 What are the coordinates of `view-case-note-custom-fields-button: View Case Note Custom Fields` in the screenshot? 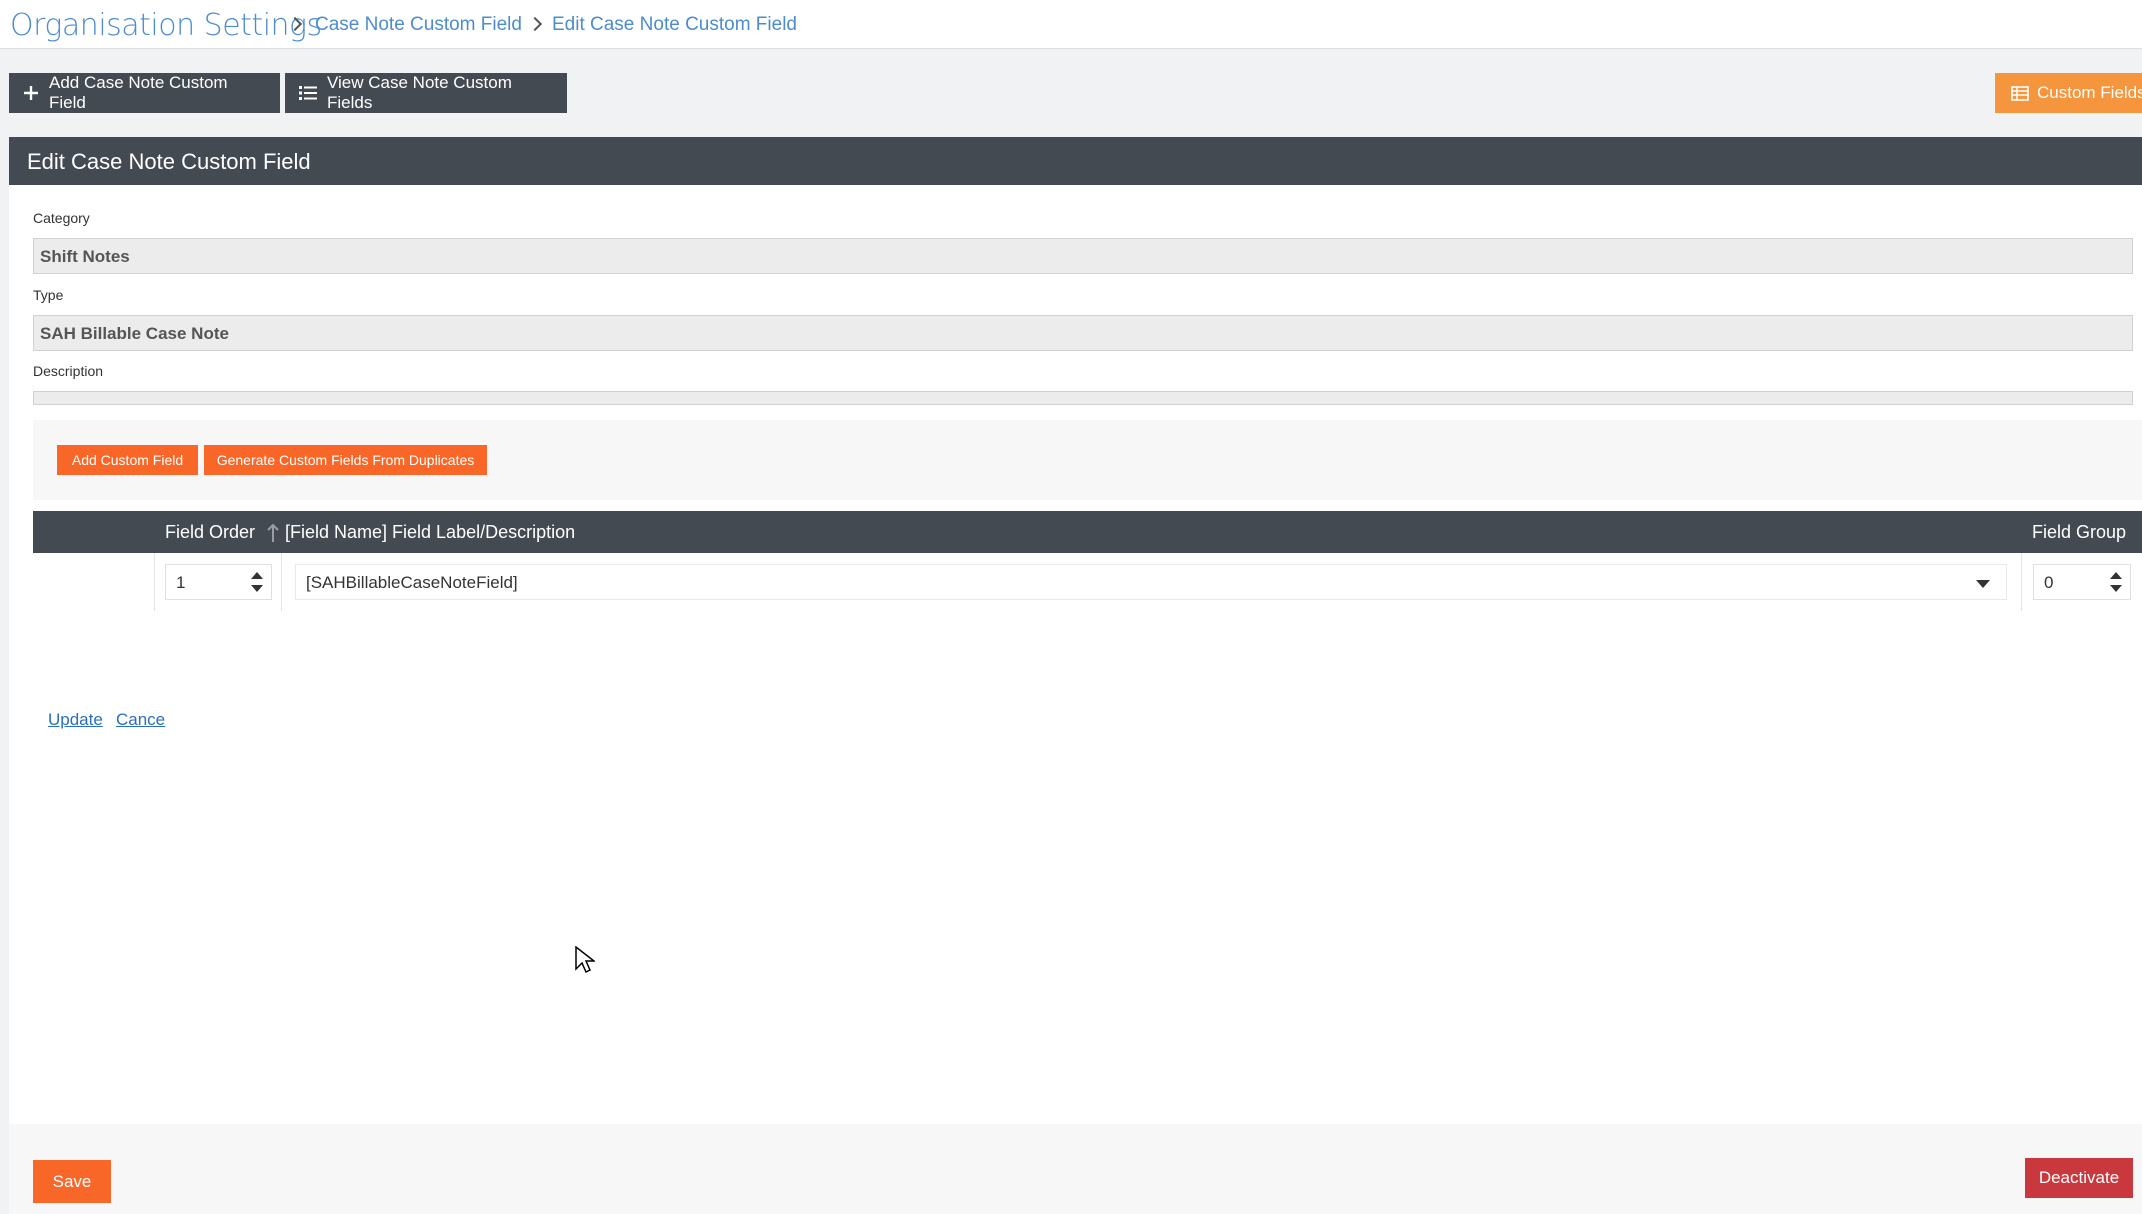 It's located at (426, 93).